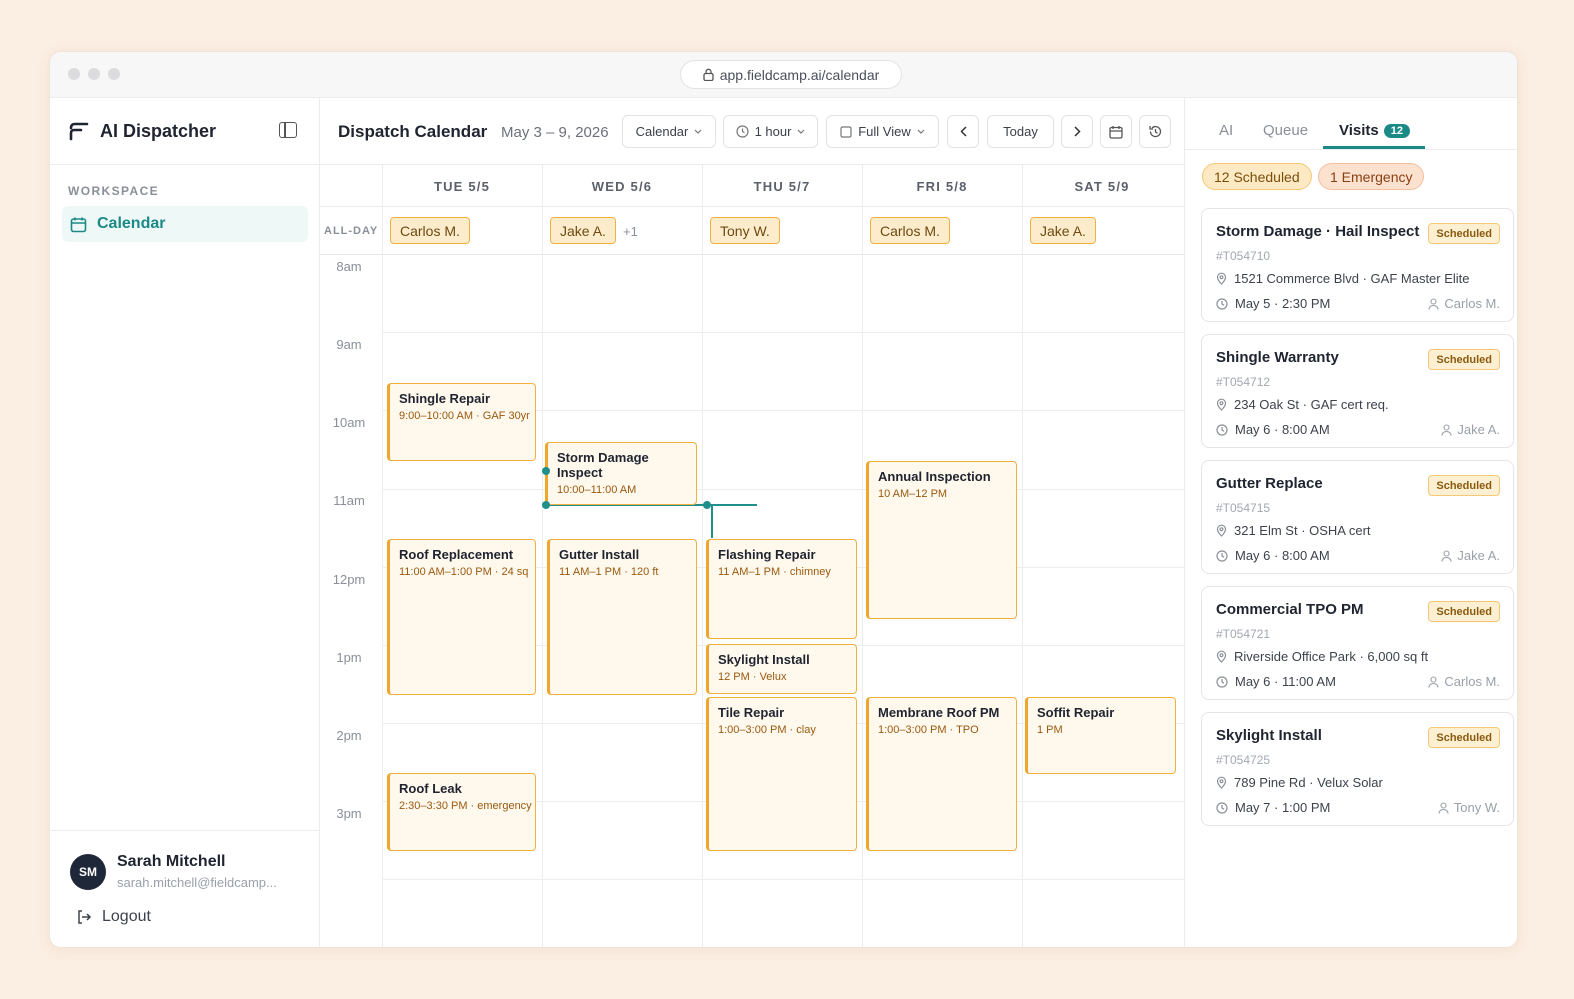 The image size is (1574, 999). Describe the element at coordinates (1464, 737) in the screenshot. I see `status-badge: Scheduled` at that location.